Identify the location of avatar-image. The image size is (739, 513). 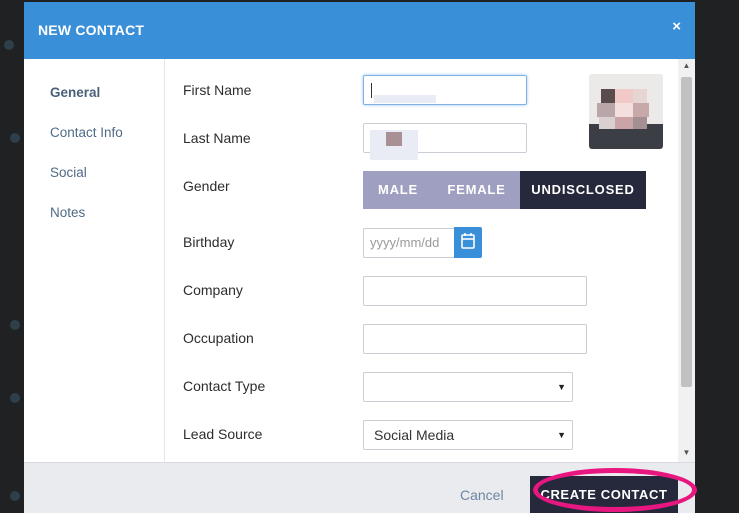
(626, 111).